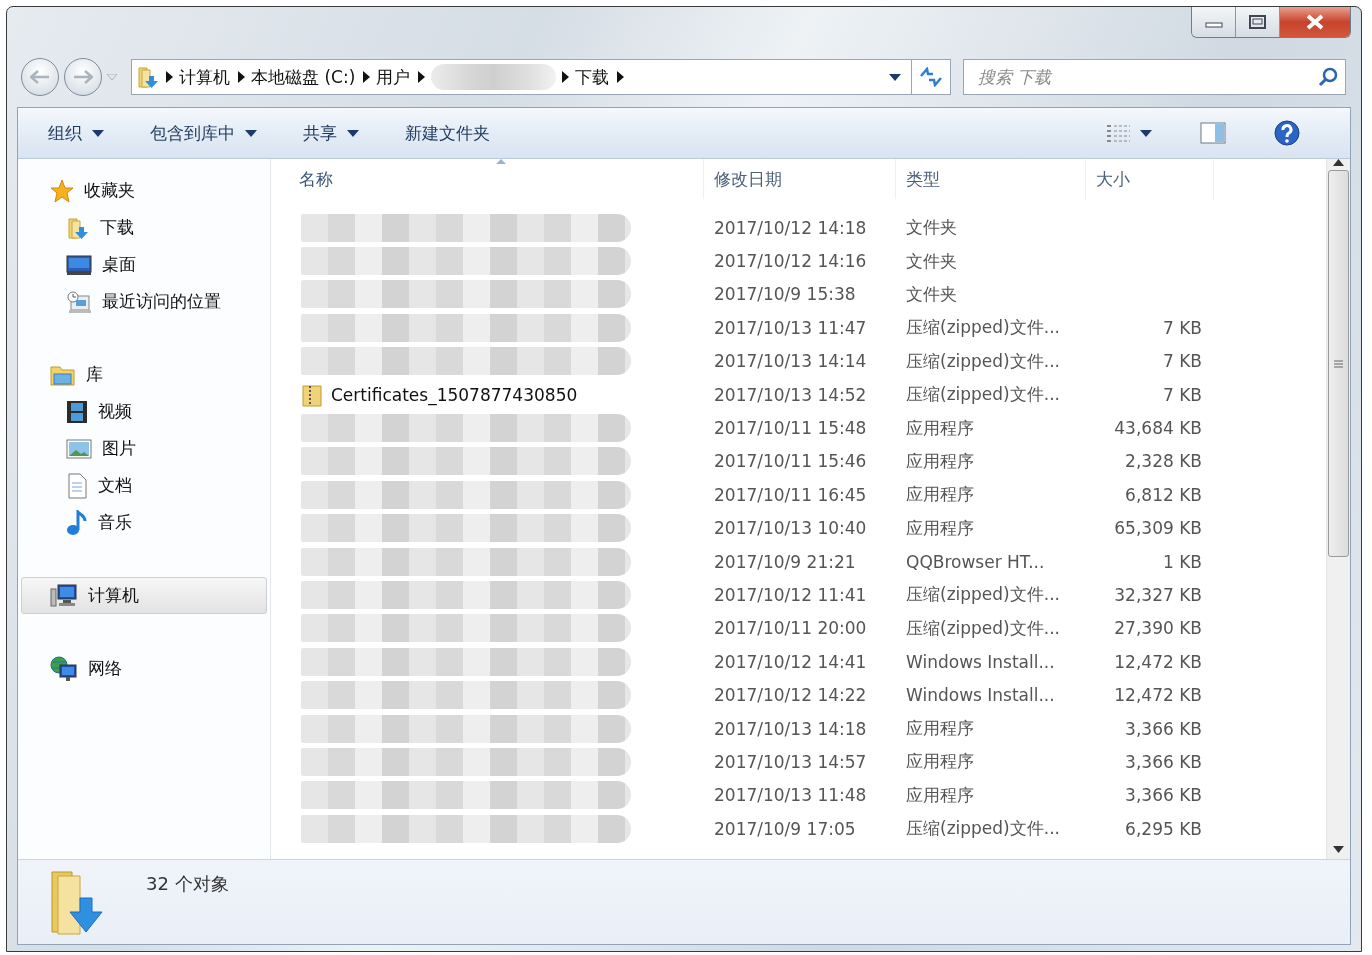  What do you see at coordinates (785, 828) in the screenshot?
I see `modified-date: 2017/10/9 17:05` at bounding box center [785, 828].